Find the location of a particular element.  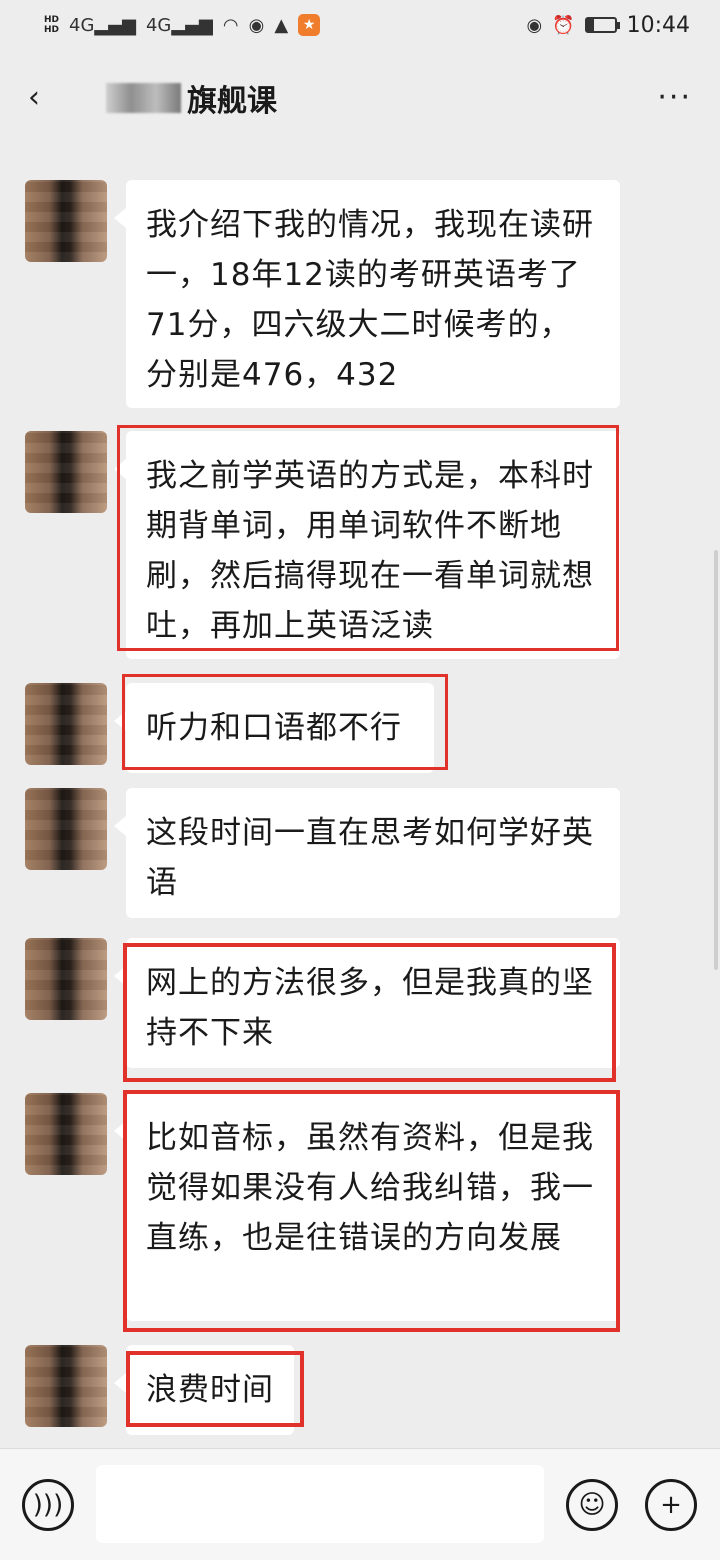

status-right: ◉ ⏰ 10:44 is located at coordinates (608, 25).